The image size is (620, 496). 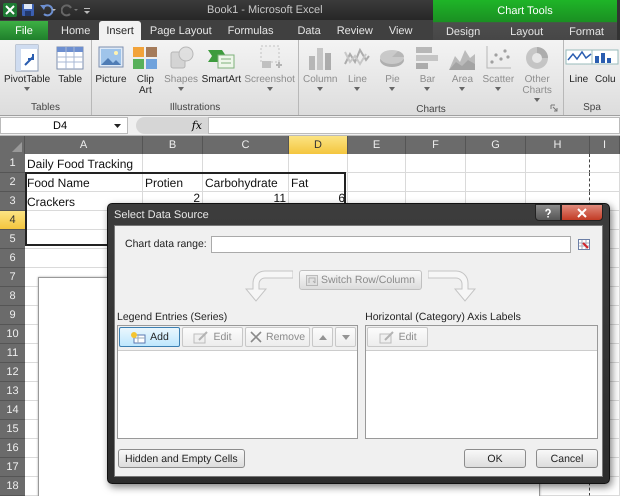 What do you see at coordinates (250, 30) in the screenshot?
I see `ribbon-tab: Formulas` at bounding box center [250, 30].